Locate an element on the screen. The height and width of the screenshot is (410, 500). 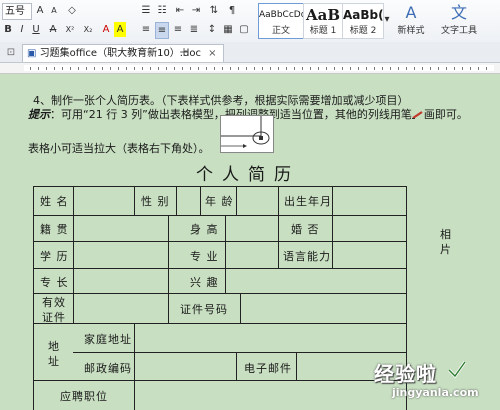
checkmark-icon is located at coordinates (457, 370).